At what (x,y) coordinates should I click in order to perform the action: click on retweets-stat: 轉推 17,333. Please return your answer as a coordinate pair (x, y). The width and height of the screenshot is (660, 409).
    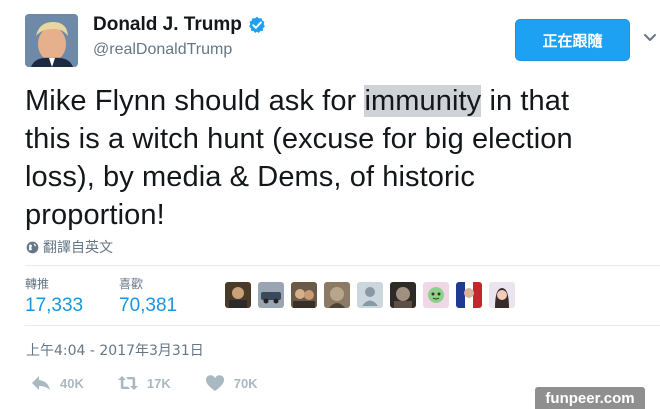
    Looking at the image, I should click on (54, 296).